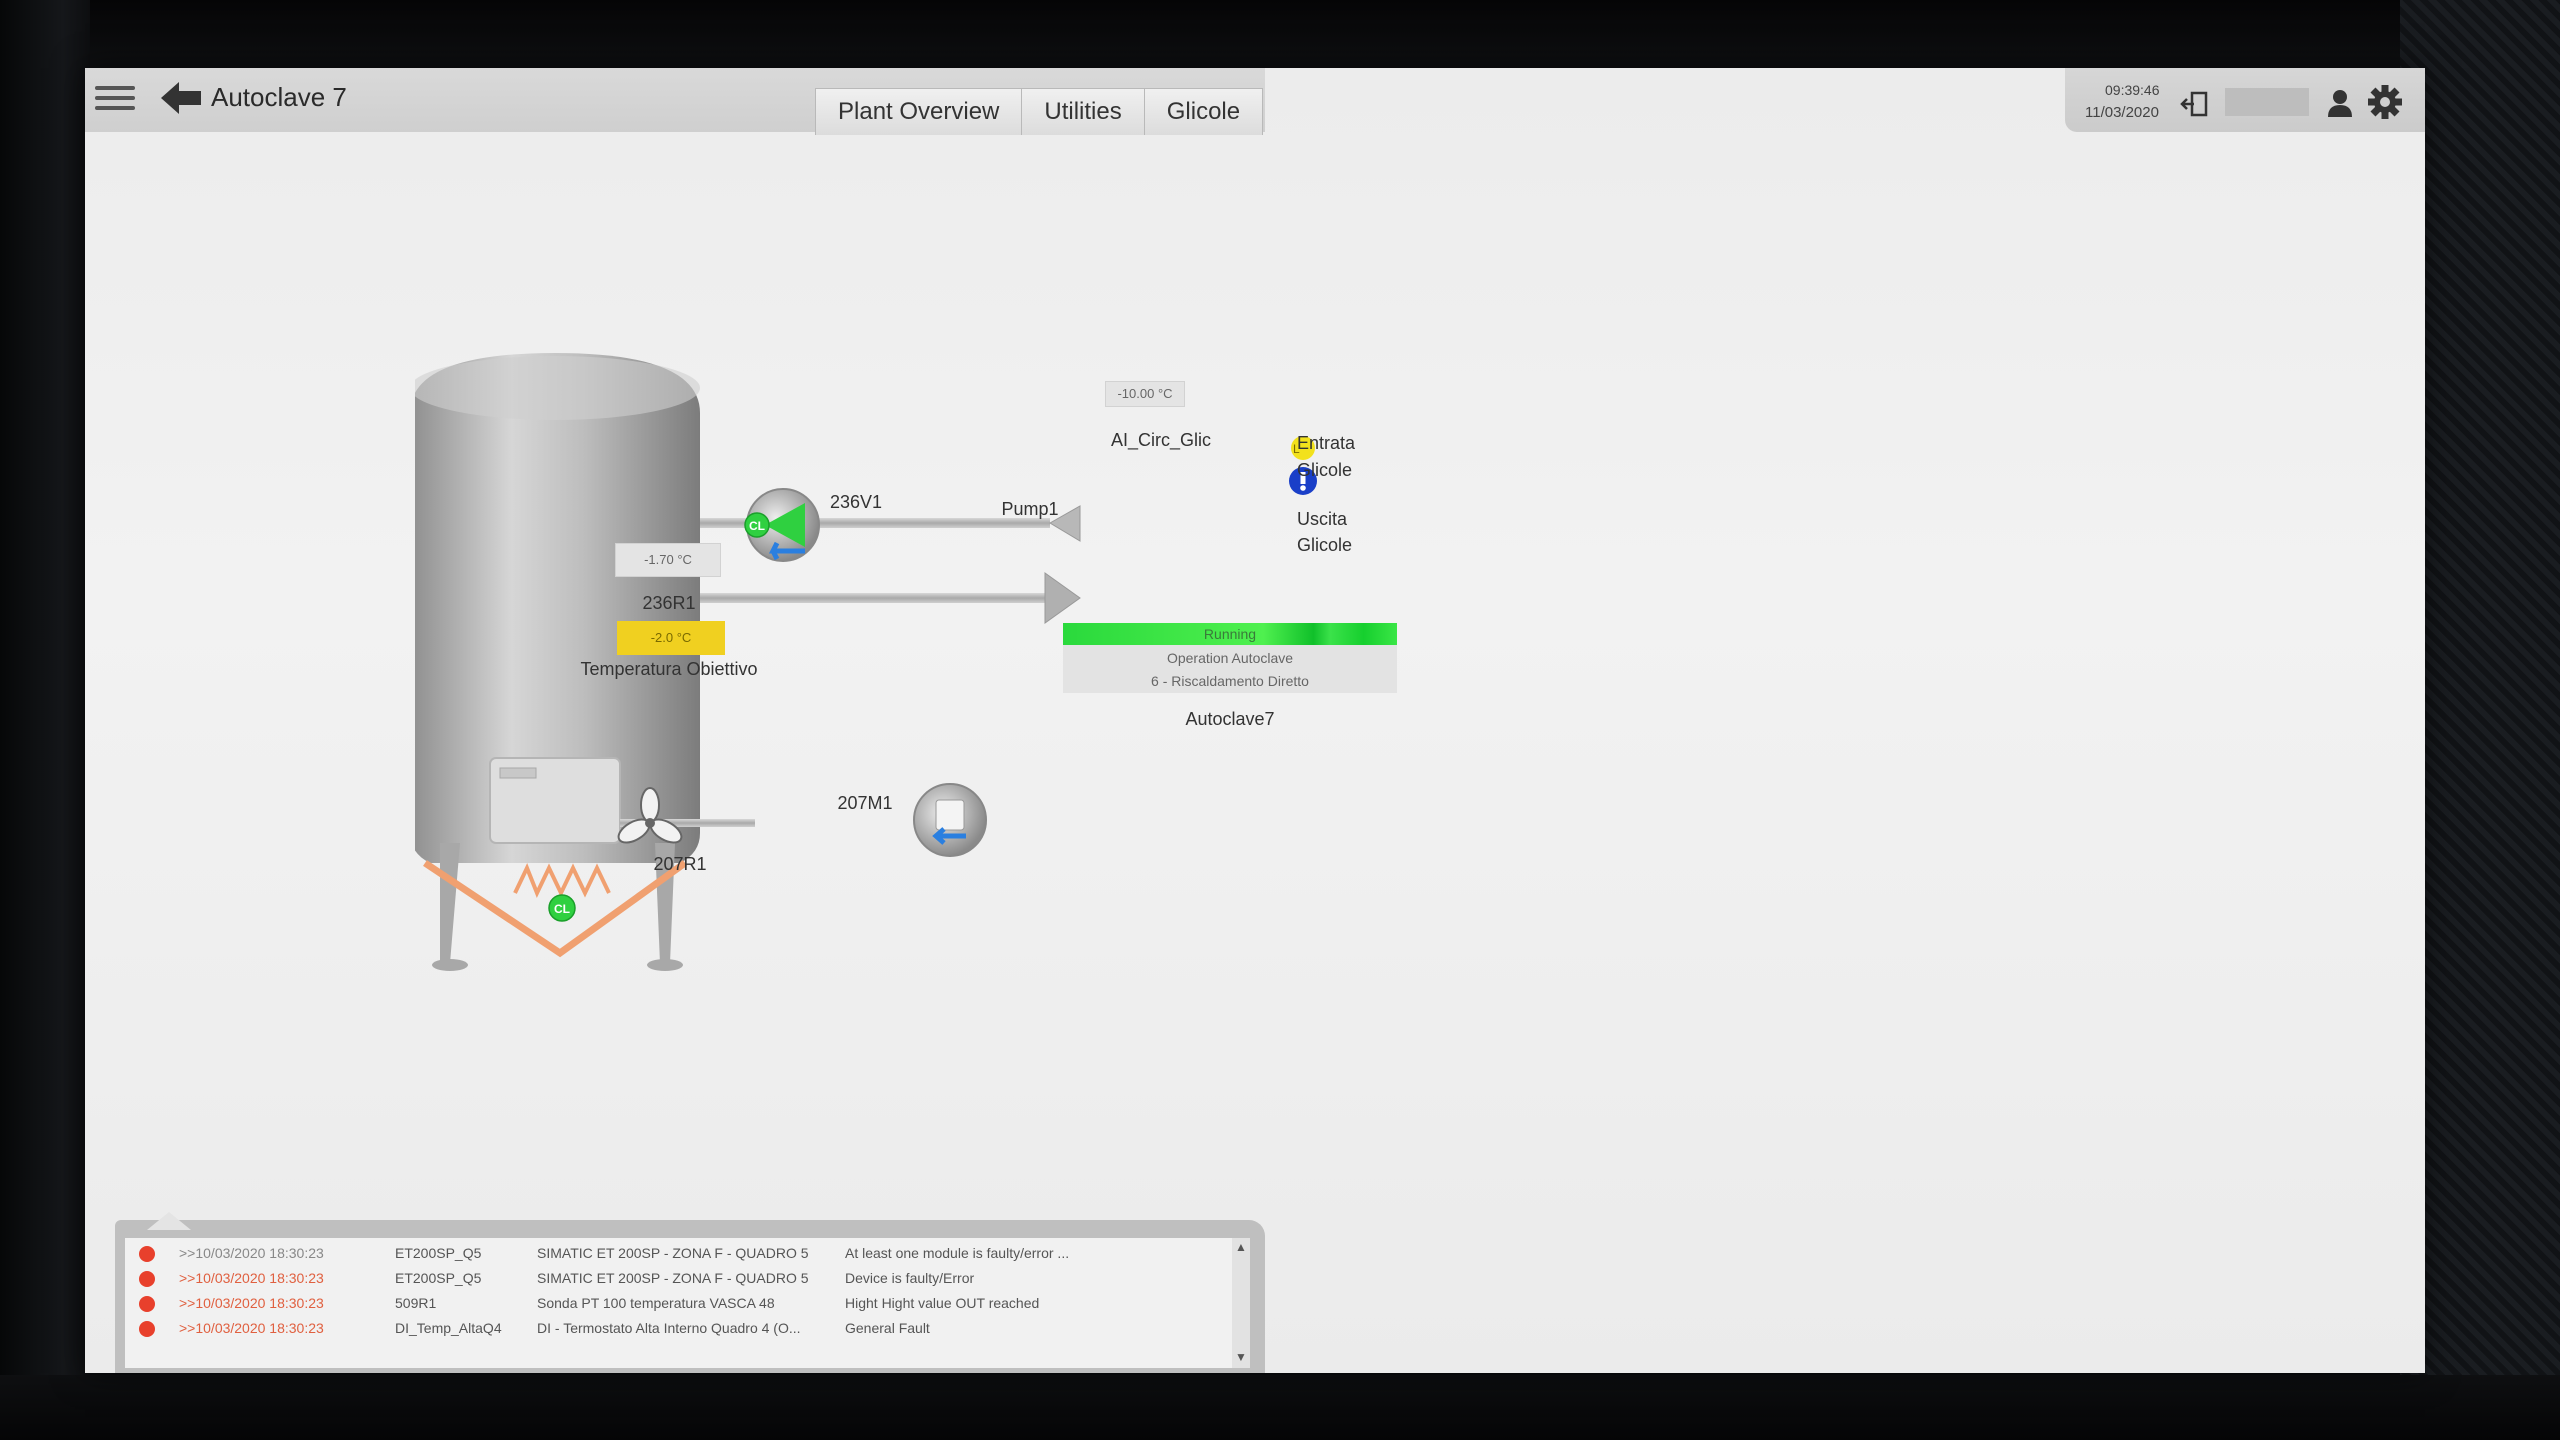 This screenshot has height=1440, width=2560. What do you see at coordinates (181, 98) in the screenshot?
I see `back-arrow-icon` at bounding box center [181, 98].